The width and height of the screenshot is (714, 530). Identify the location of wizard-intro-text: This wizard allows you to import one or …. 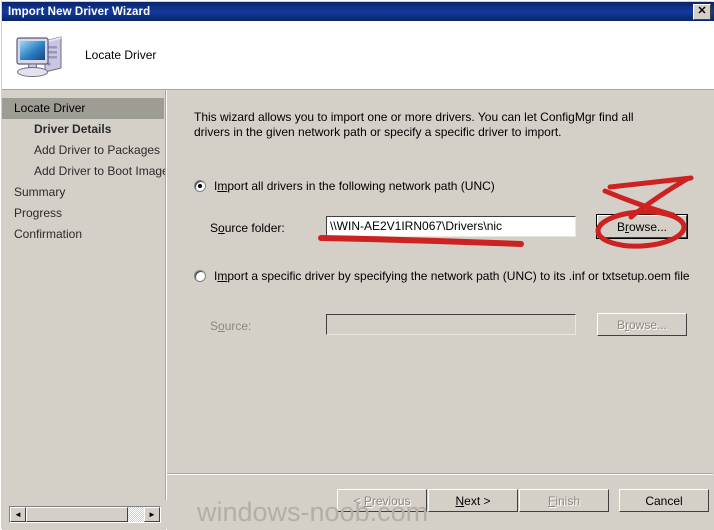
(414, 124).